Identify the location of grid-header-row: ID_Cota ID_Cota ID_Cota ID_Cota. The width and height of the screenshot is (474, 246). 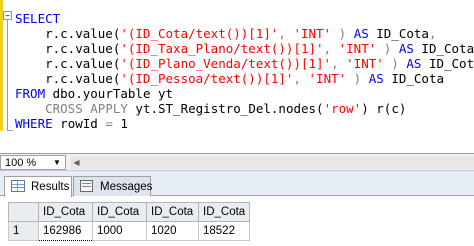
(129, 212).